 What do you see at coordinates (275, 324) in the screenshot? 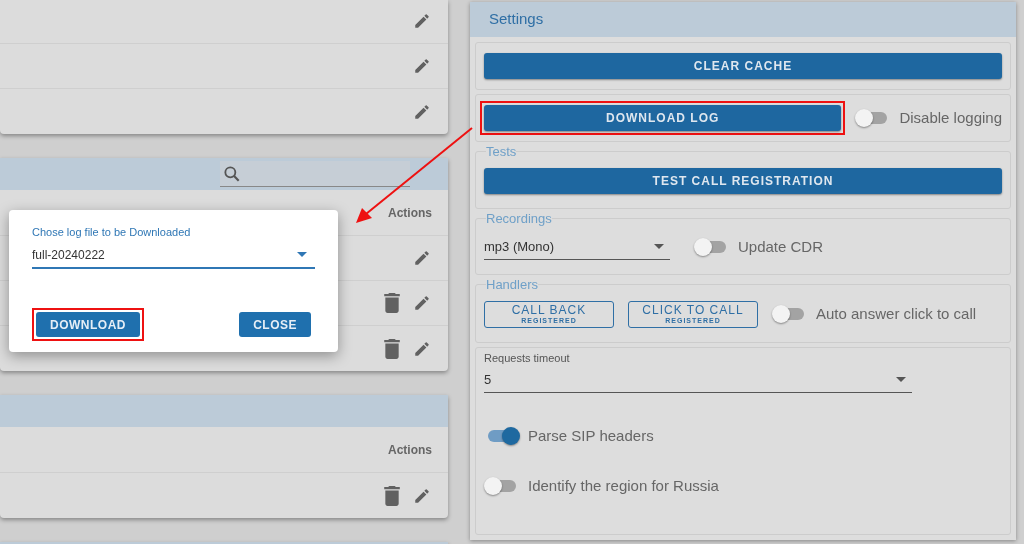
I see `dialog-button: CLOSE` at bounding box center [275, 324].